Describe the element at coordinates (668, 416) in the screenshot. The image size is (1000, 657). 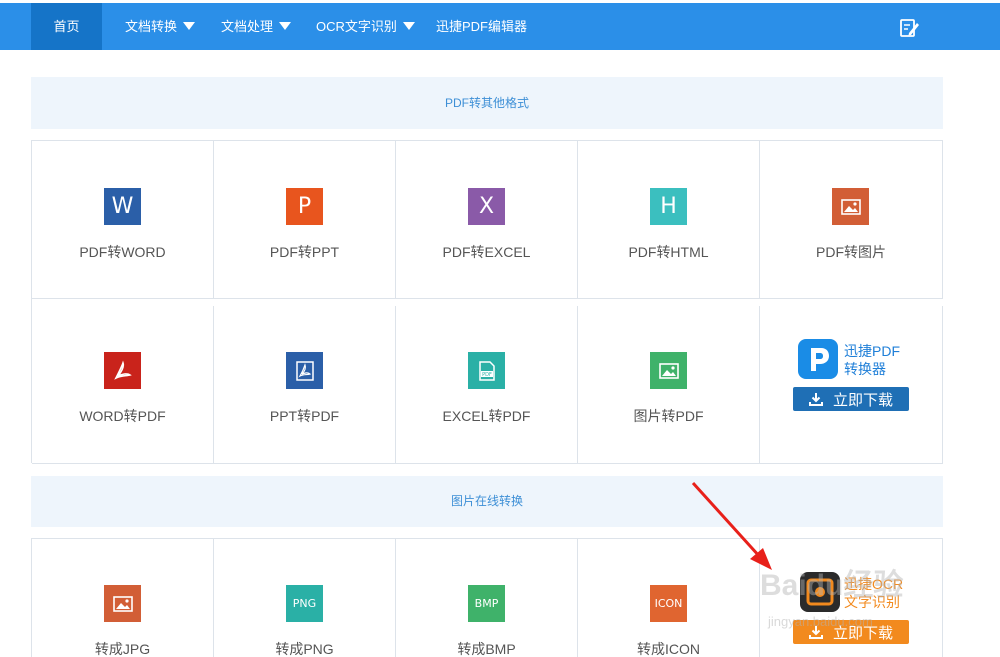
I see `tool-label: 图片转PDF` at that location.